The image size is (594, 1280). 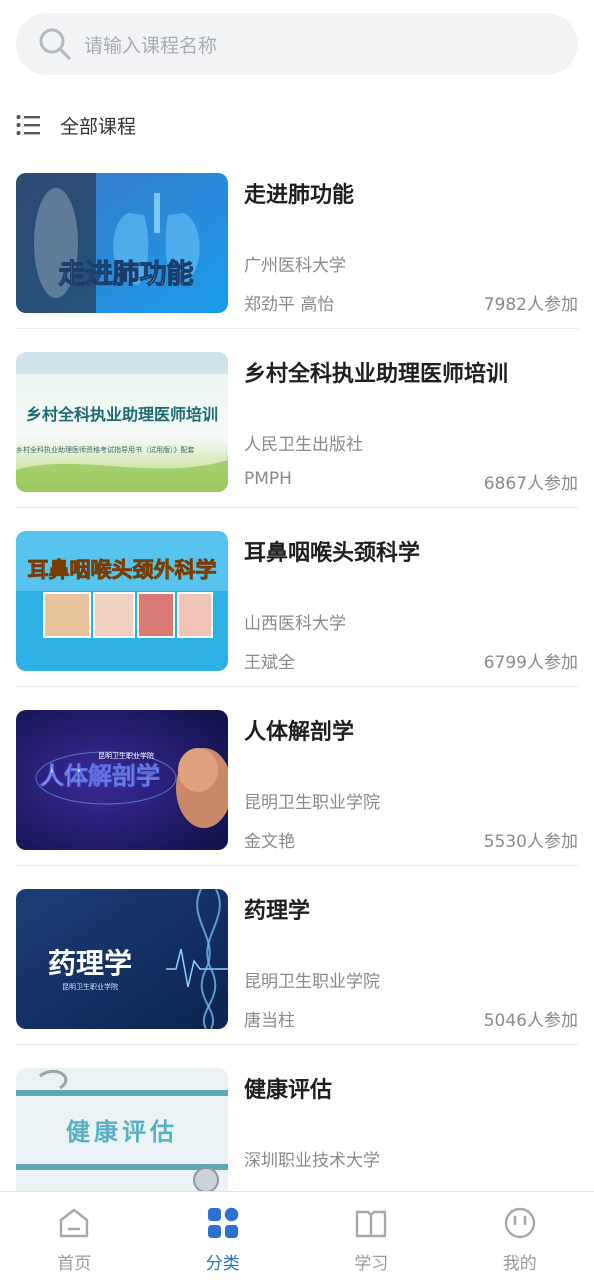 What do you see at coordinates (268, 479) in the screenshot?
I see `course-teacher: PMPH` at bounding box center [268, 479].